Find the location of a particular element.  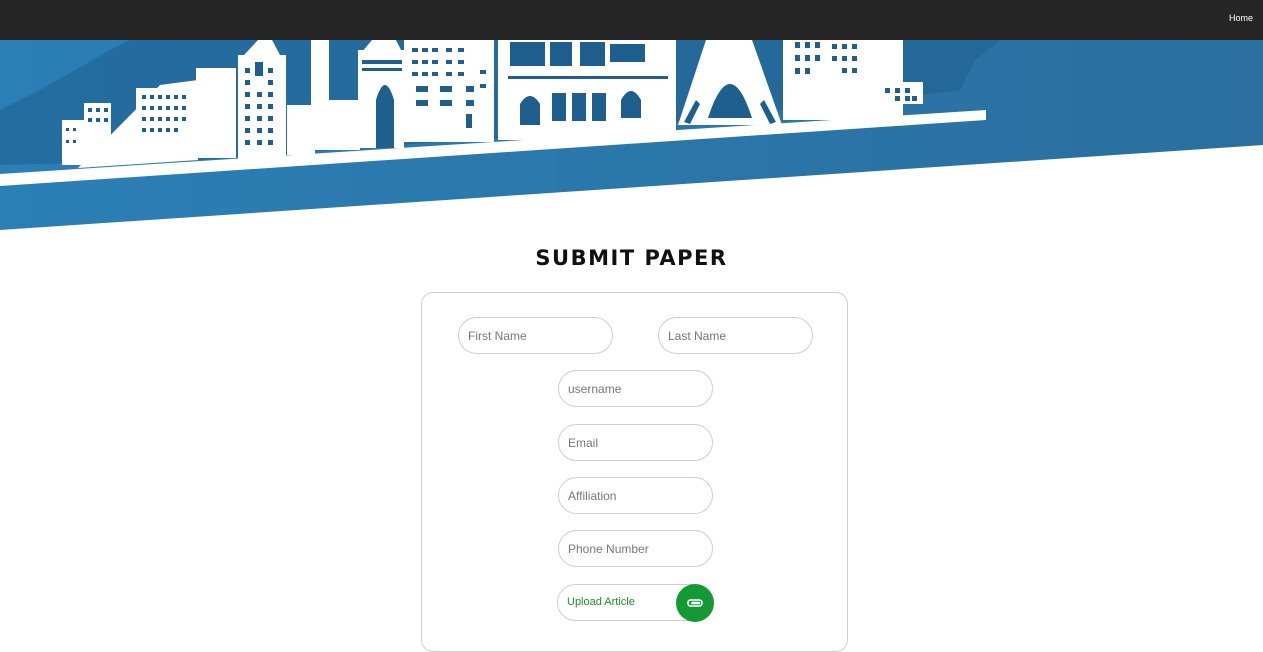

upload-article-label: Upload Article is located at coordinates (601, 602).